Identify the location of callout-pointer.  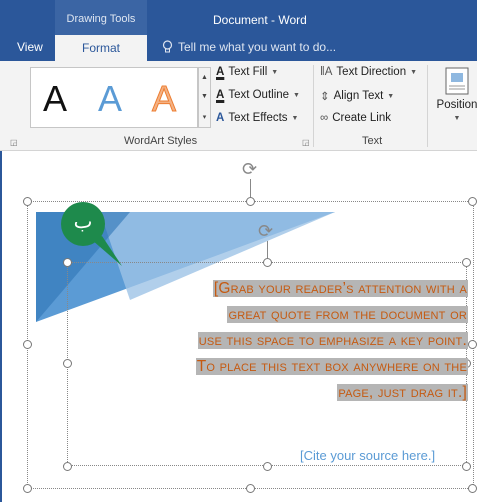
(107, 251).